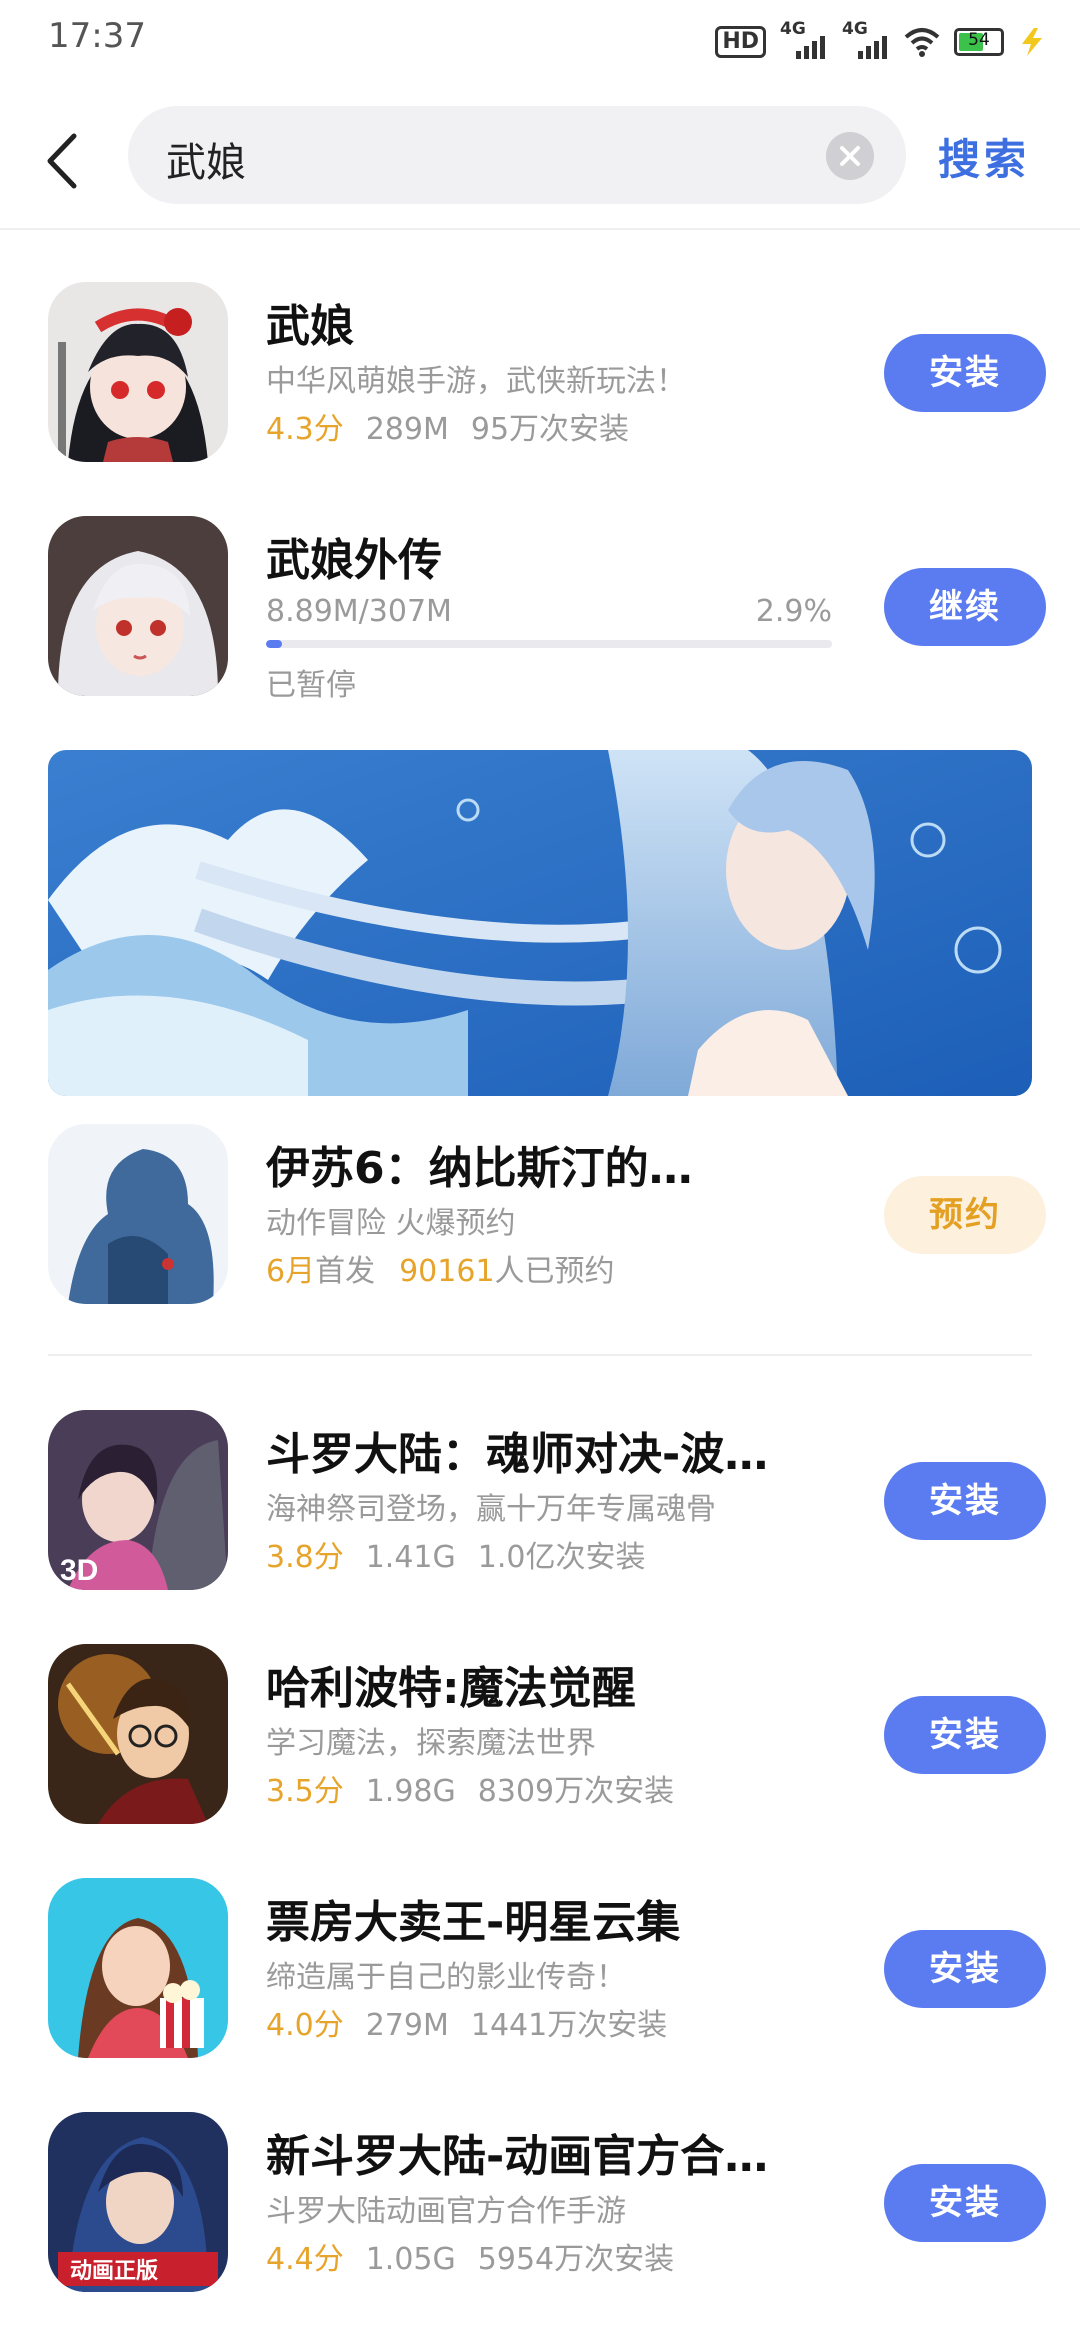 This screenshot has width=1080, height=2340. I want to click on status-icons: HD 4G 4G 54, so click(880, 41).